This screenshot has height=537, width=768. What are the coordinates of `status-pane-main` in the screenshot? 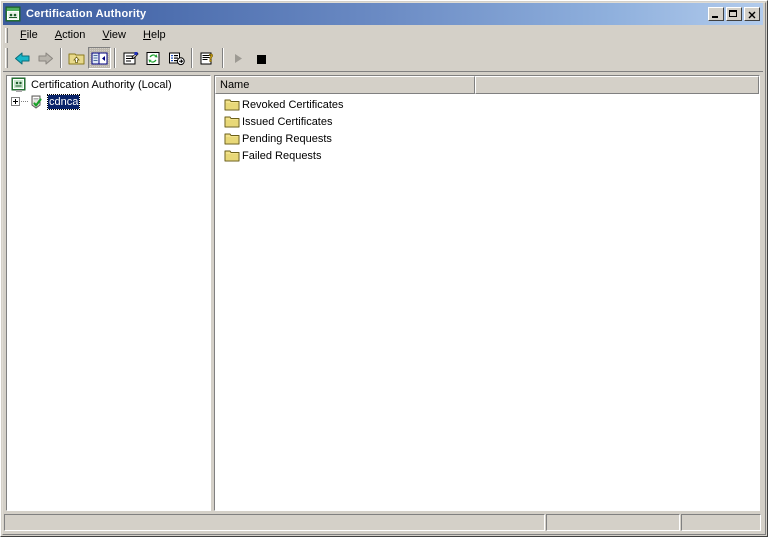 It's located at (274, 522).